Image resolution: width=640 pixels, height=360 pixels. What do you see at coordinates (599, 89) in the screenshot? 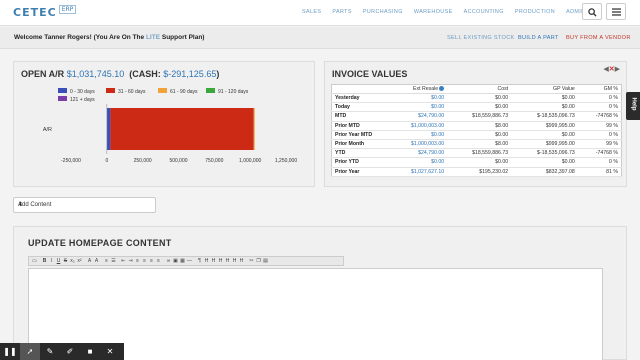
I see `header-gm-pct: GM %` at bounding box center [599, 89].